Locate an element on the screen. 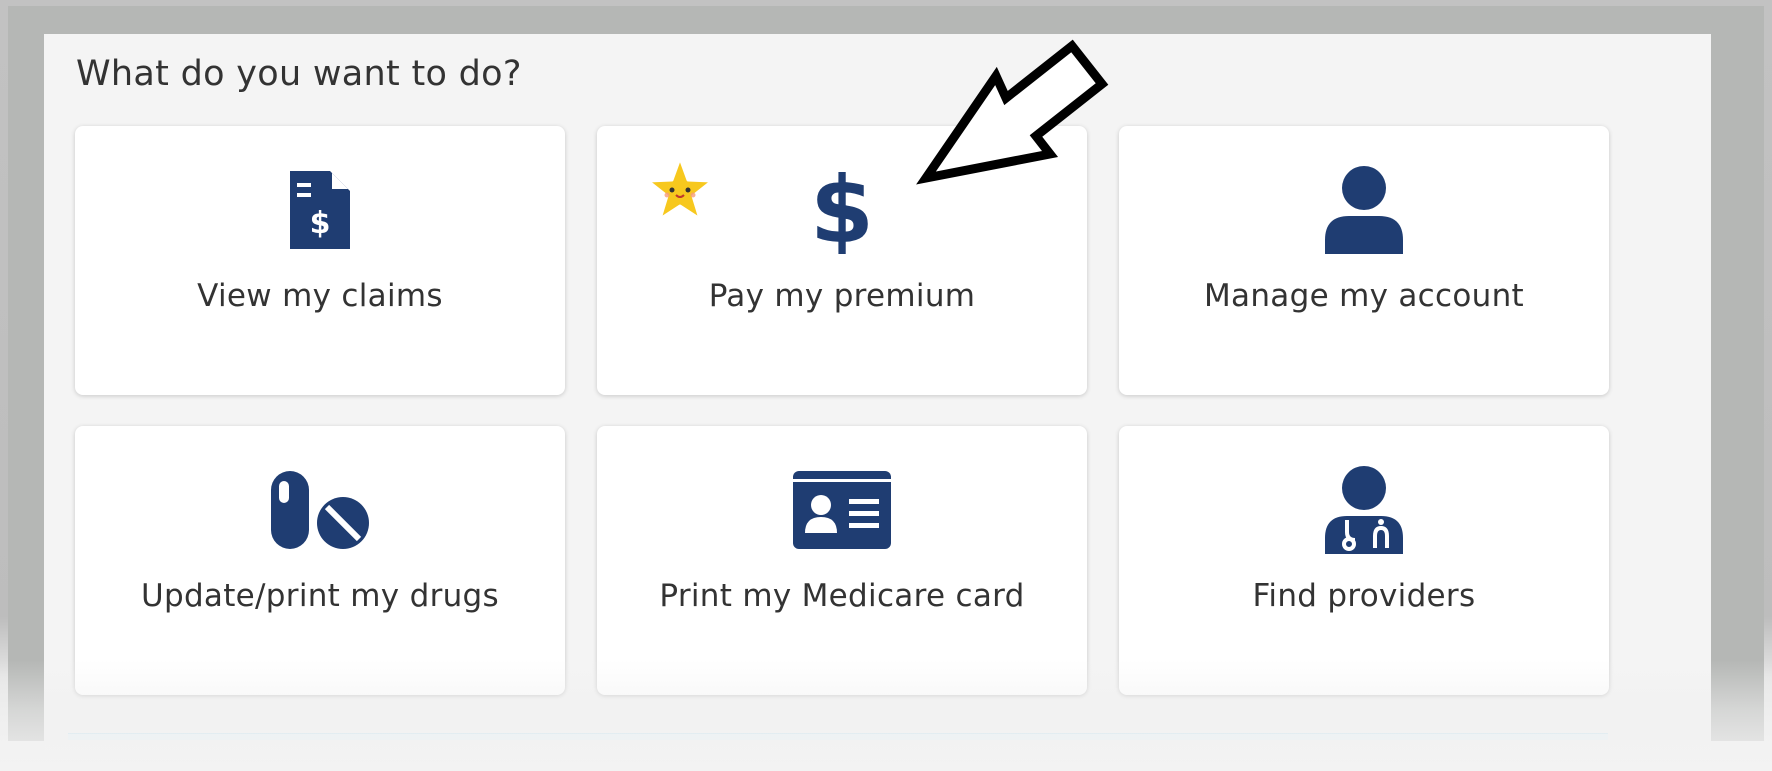 This screenshot has height=771, width=1772. claim-document-icon: $ is located at coordinates (320, 210).